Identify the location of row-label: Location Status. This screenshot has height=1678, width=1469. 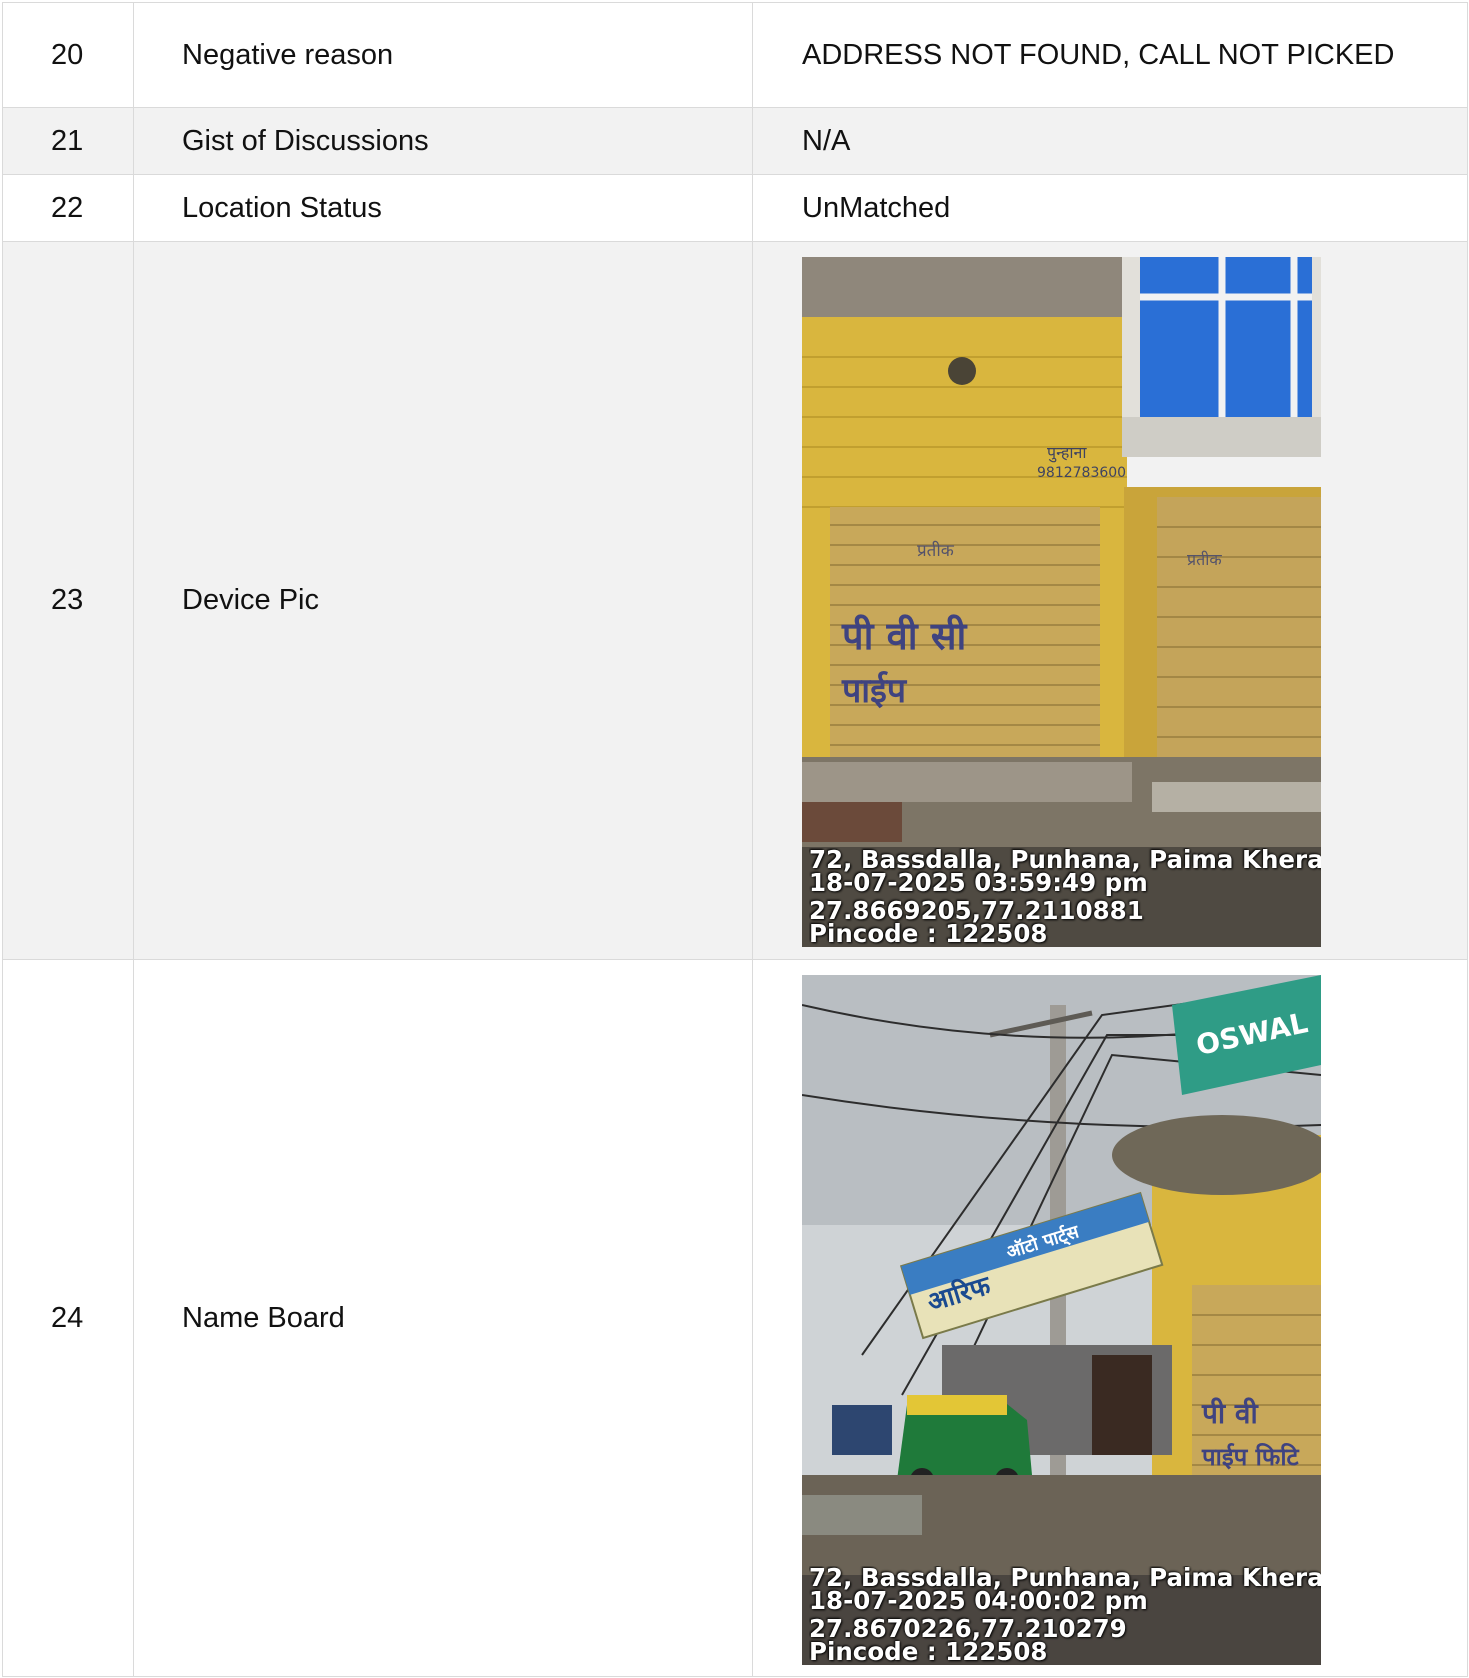
(443, 208).